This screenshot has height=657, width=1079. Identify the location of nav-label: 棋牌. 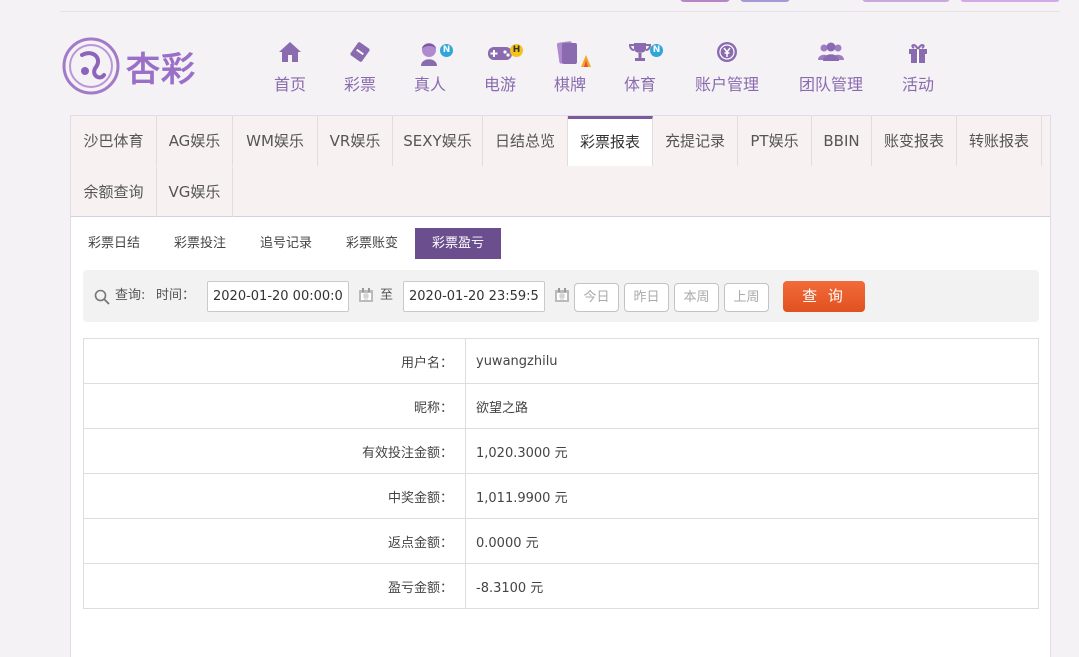
(569, 84).